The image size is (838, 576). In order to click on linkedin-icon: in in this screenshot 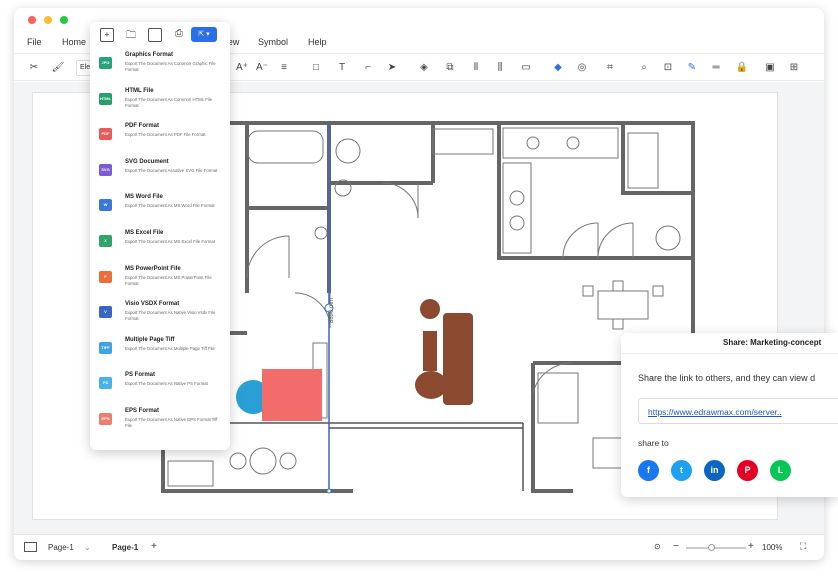, I will do `click(714, 470)`.